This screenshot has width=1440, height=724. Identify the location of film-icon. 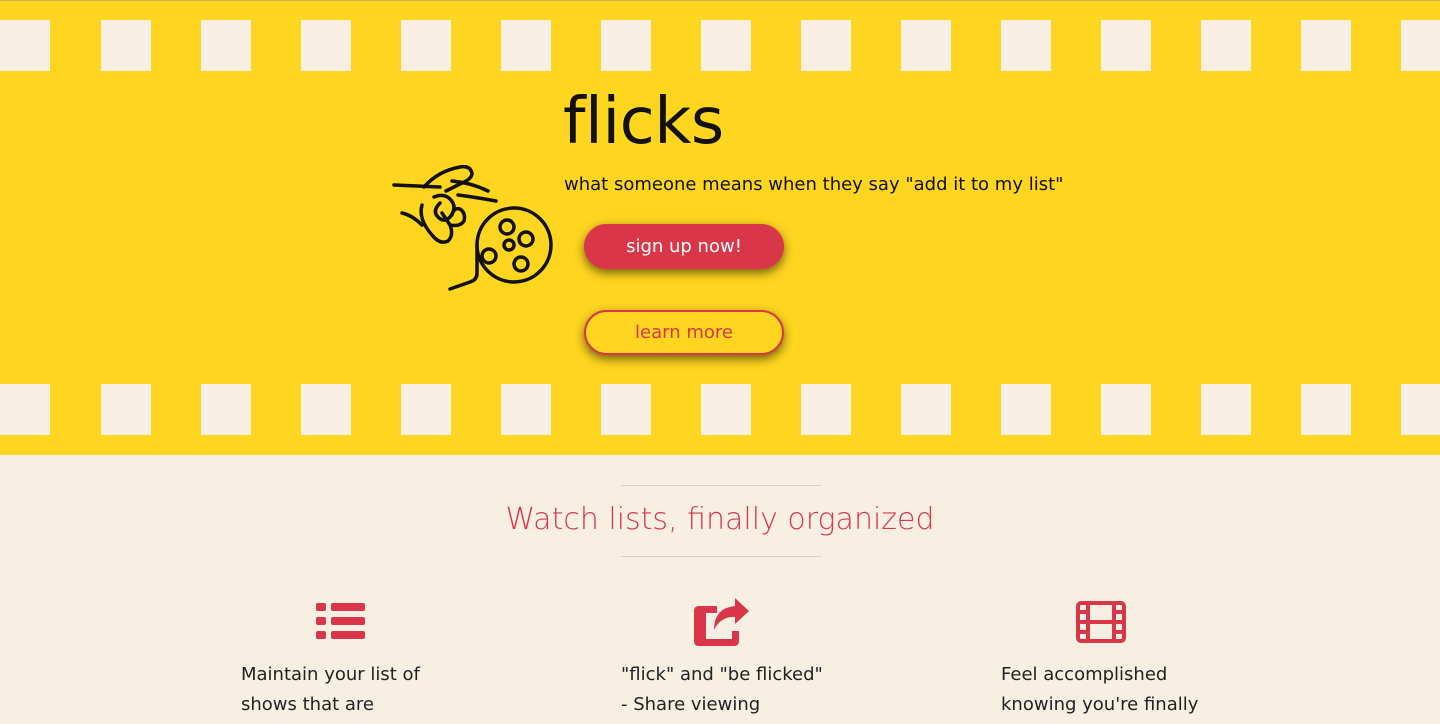
(1101, 622).